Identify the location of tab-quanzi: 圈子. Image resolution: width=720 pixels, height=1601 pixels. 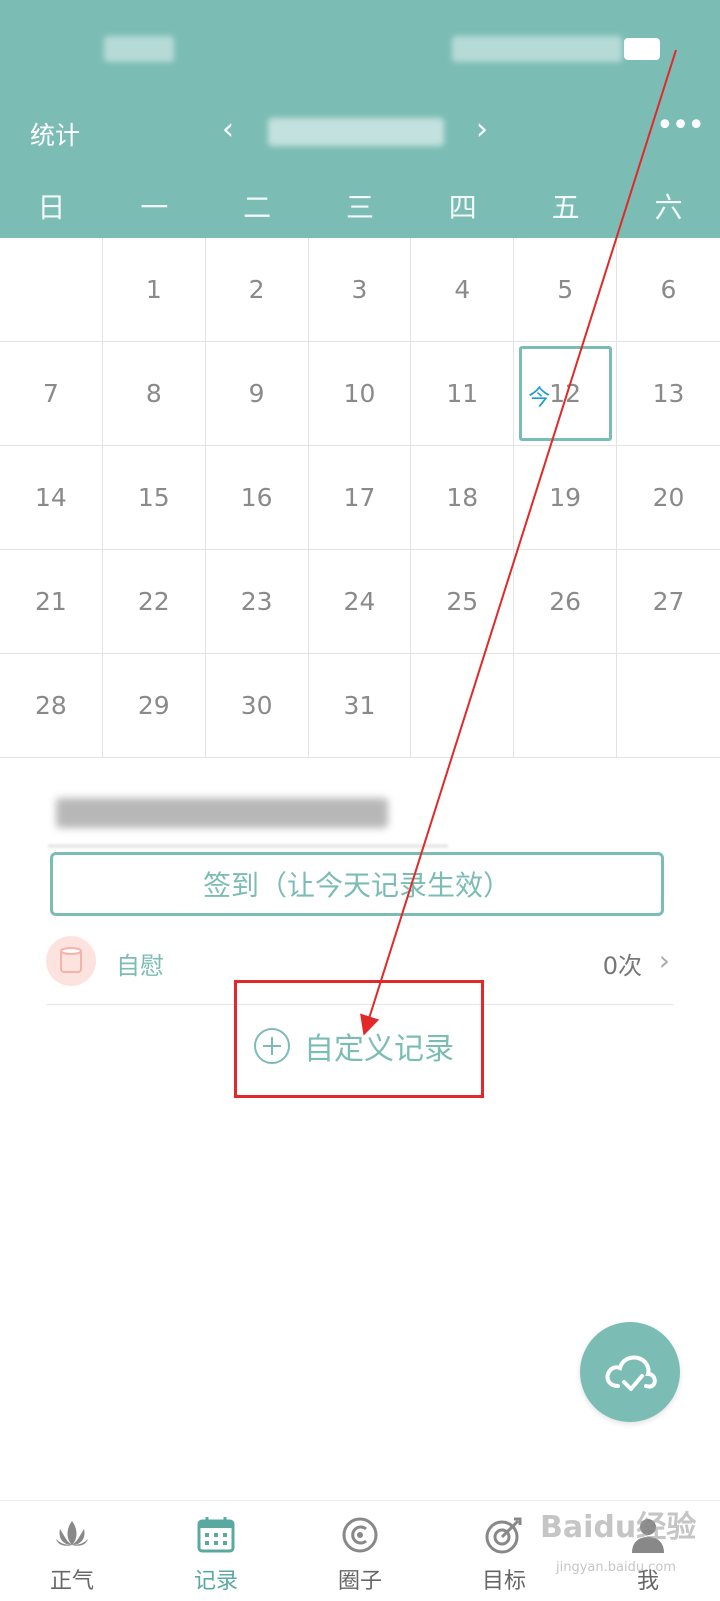
(360, 1551).